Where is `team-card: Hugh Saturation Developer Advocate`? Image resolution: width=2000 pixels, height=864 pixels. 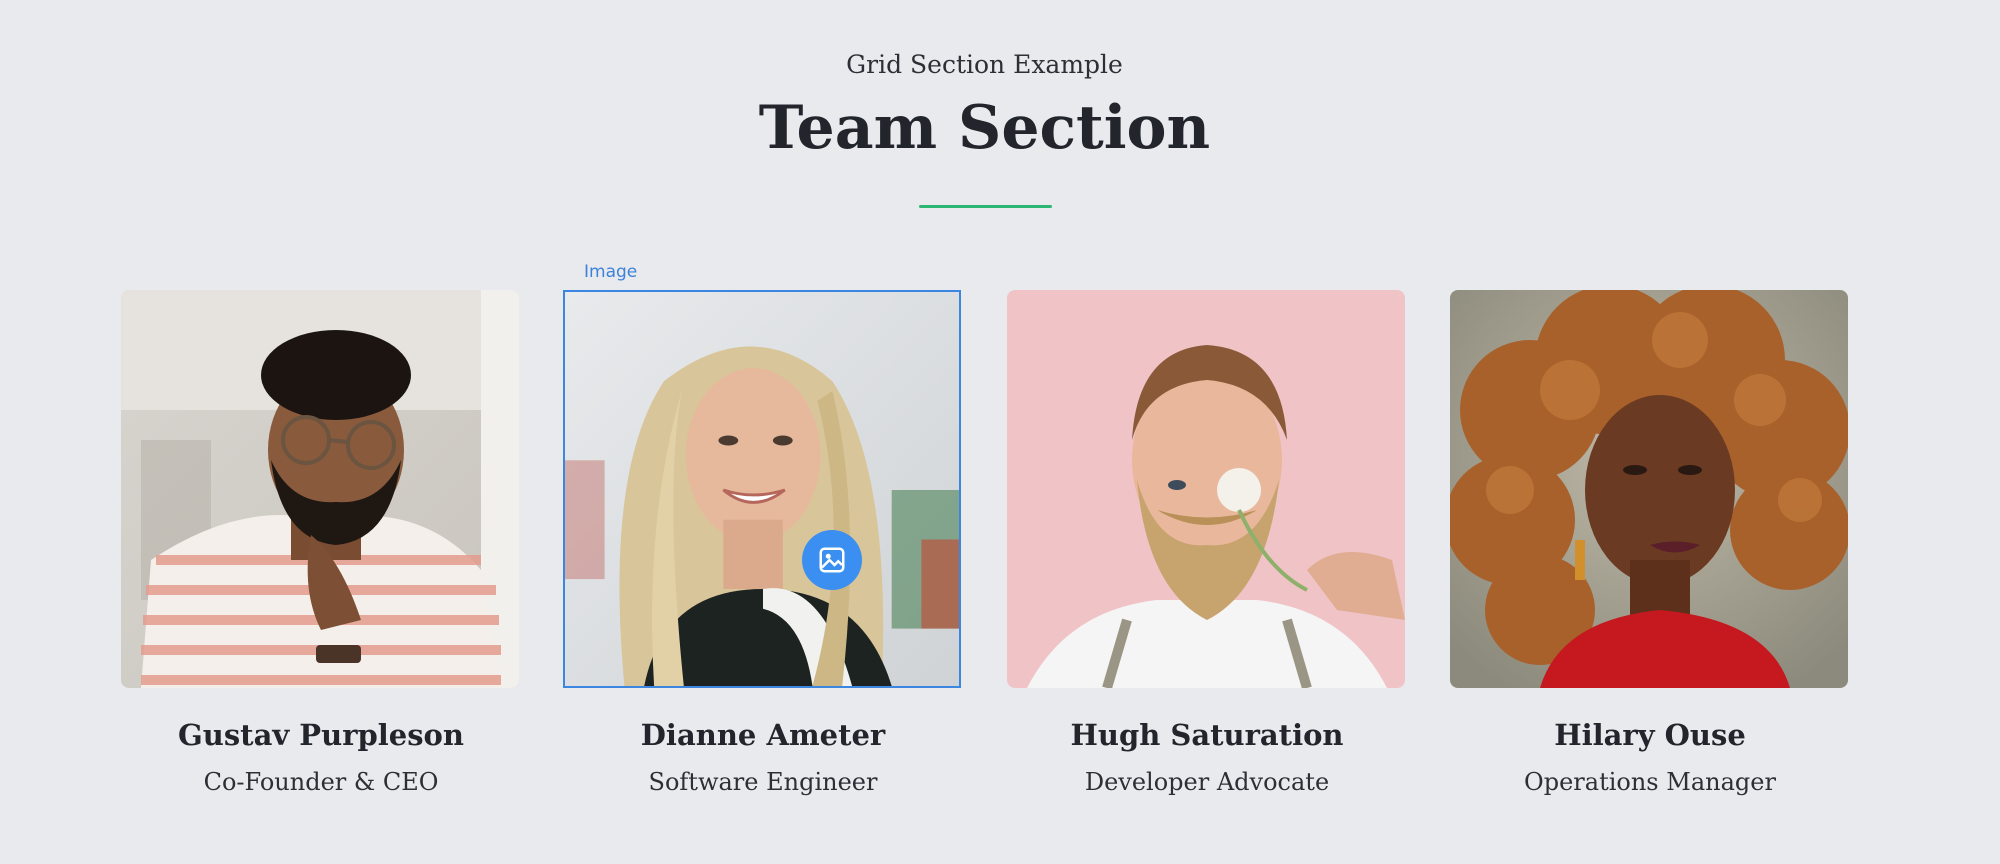 team-card: Hugh Saturation Developer Advocate is located at coordinates (1207, 543).